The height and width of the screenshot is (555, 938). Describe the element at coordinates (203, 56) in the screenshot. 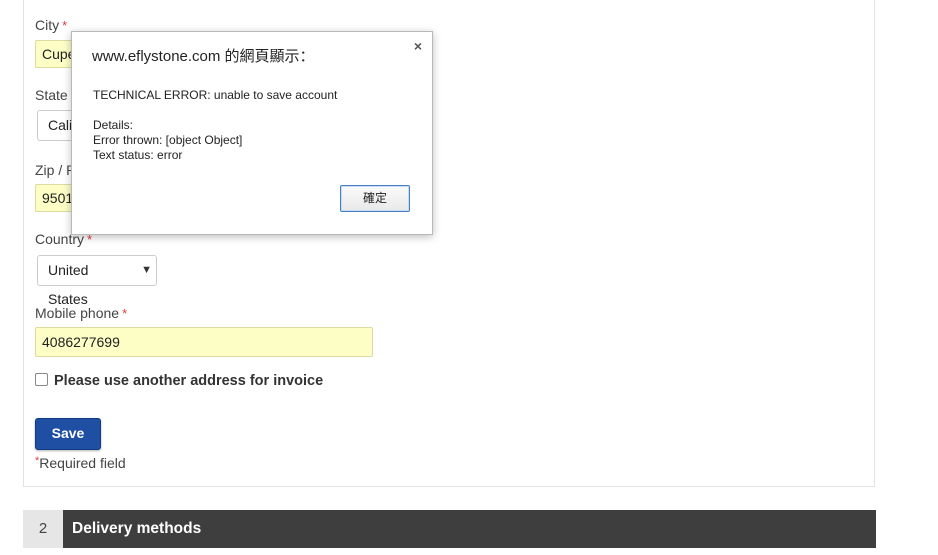

I see `dialog-title: www.eflystone.com 的網頁顯示：` at that location.